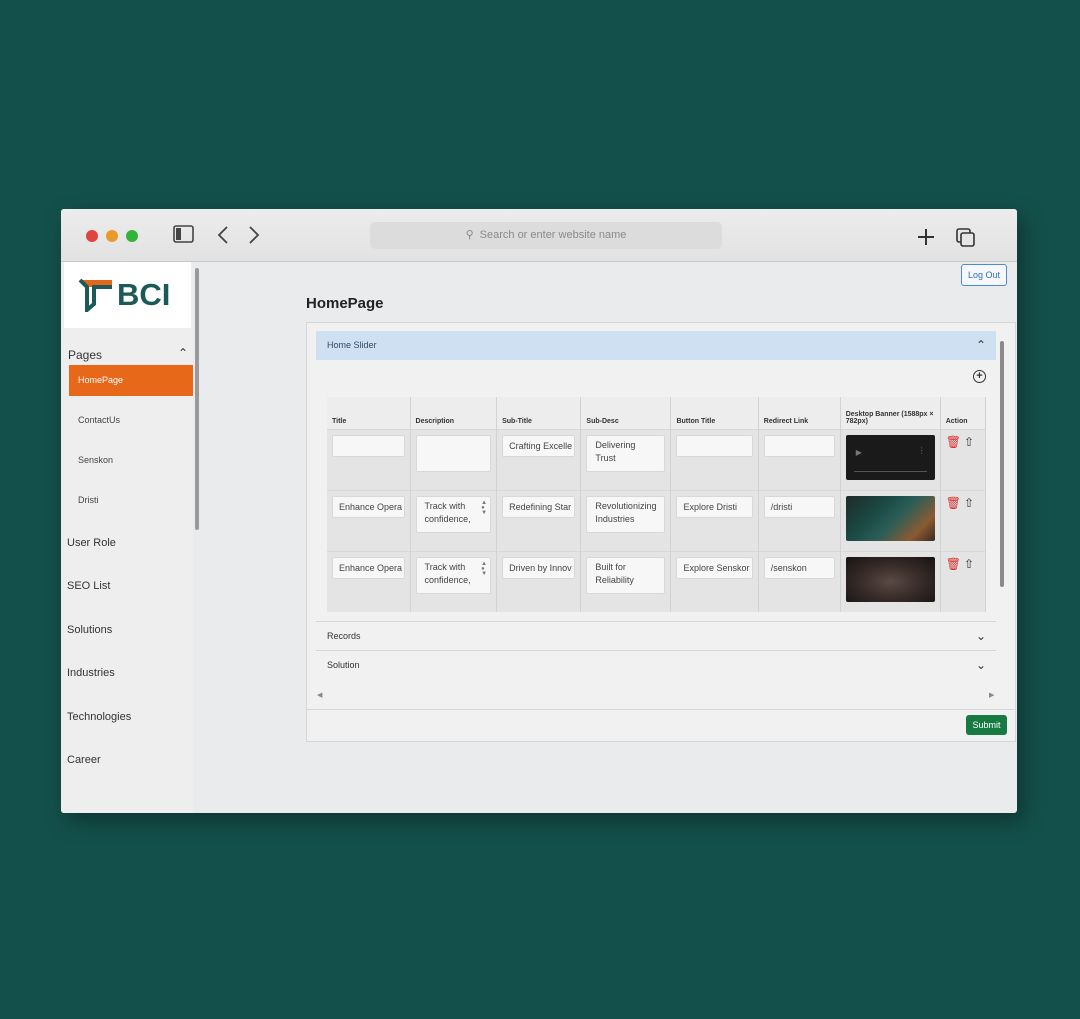 This screenshot has height=1019, width=1080. I want to click on records-title: Records, so click(344, 636).